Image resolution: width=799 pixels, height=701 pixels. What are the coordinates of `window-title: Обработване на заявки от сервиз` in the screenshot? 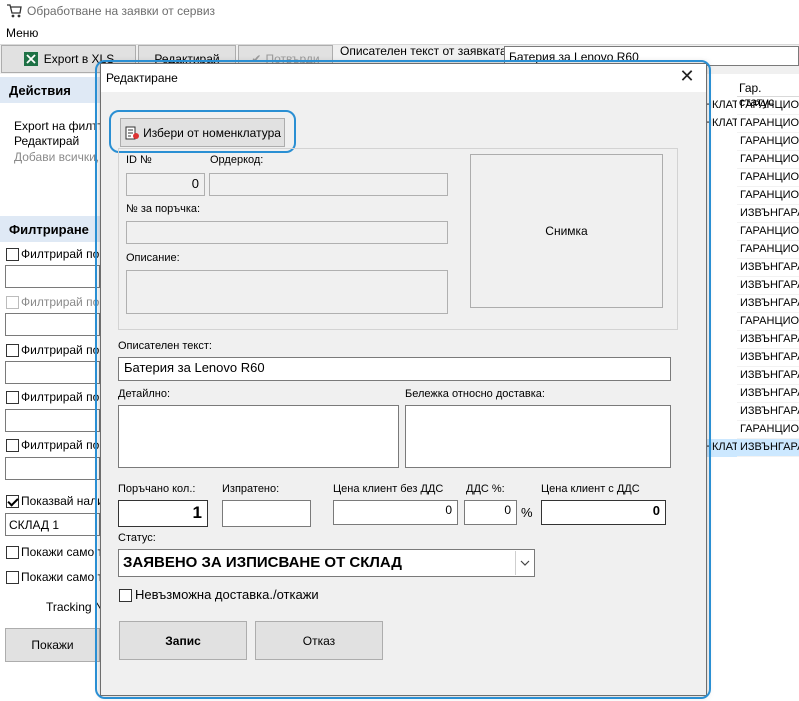 It's located at (121, 11).